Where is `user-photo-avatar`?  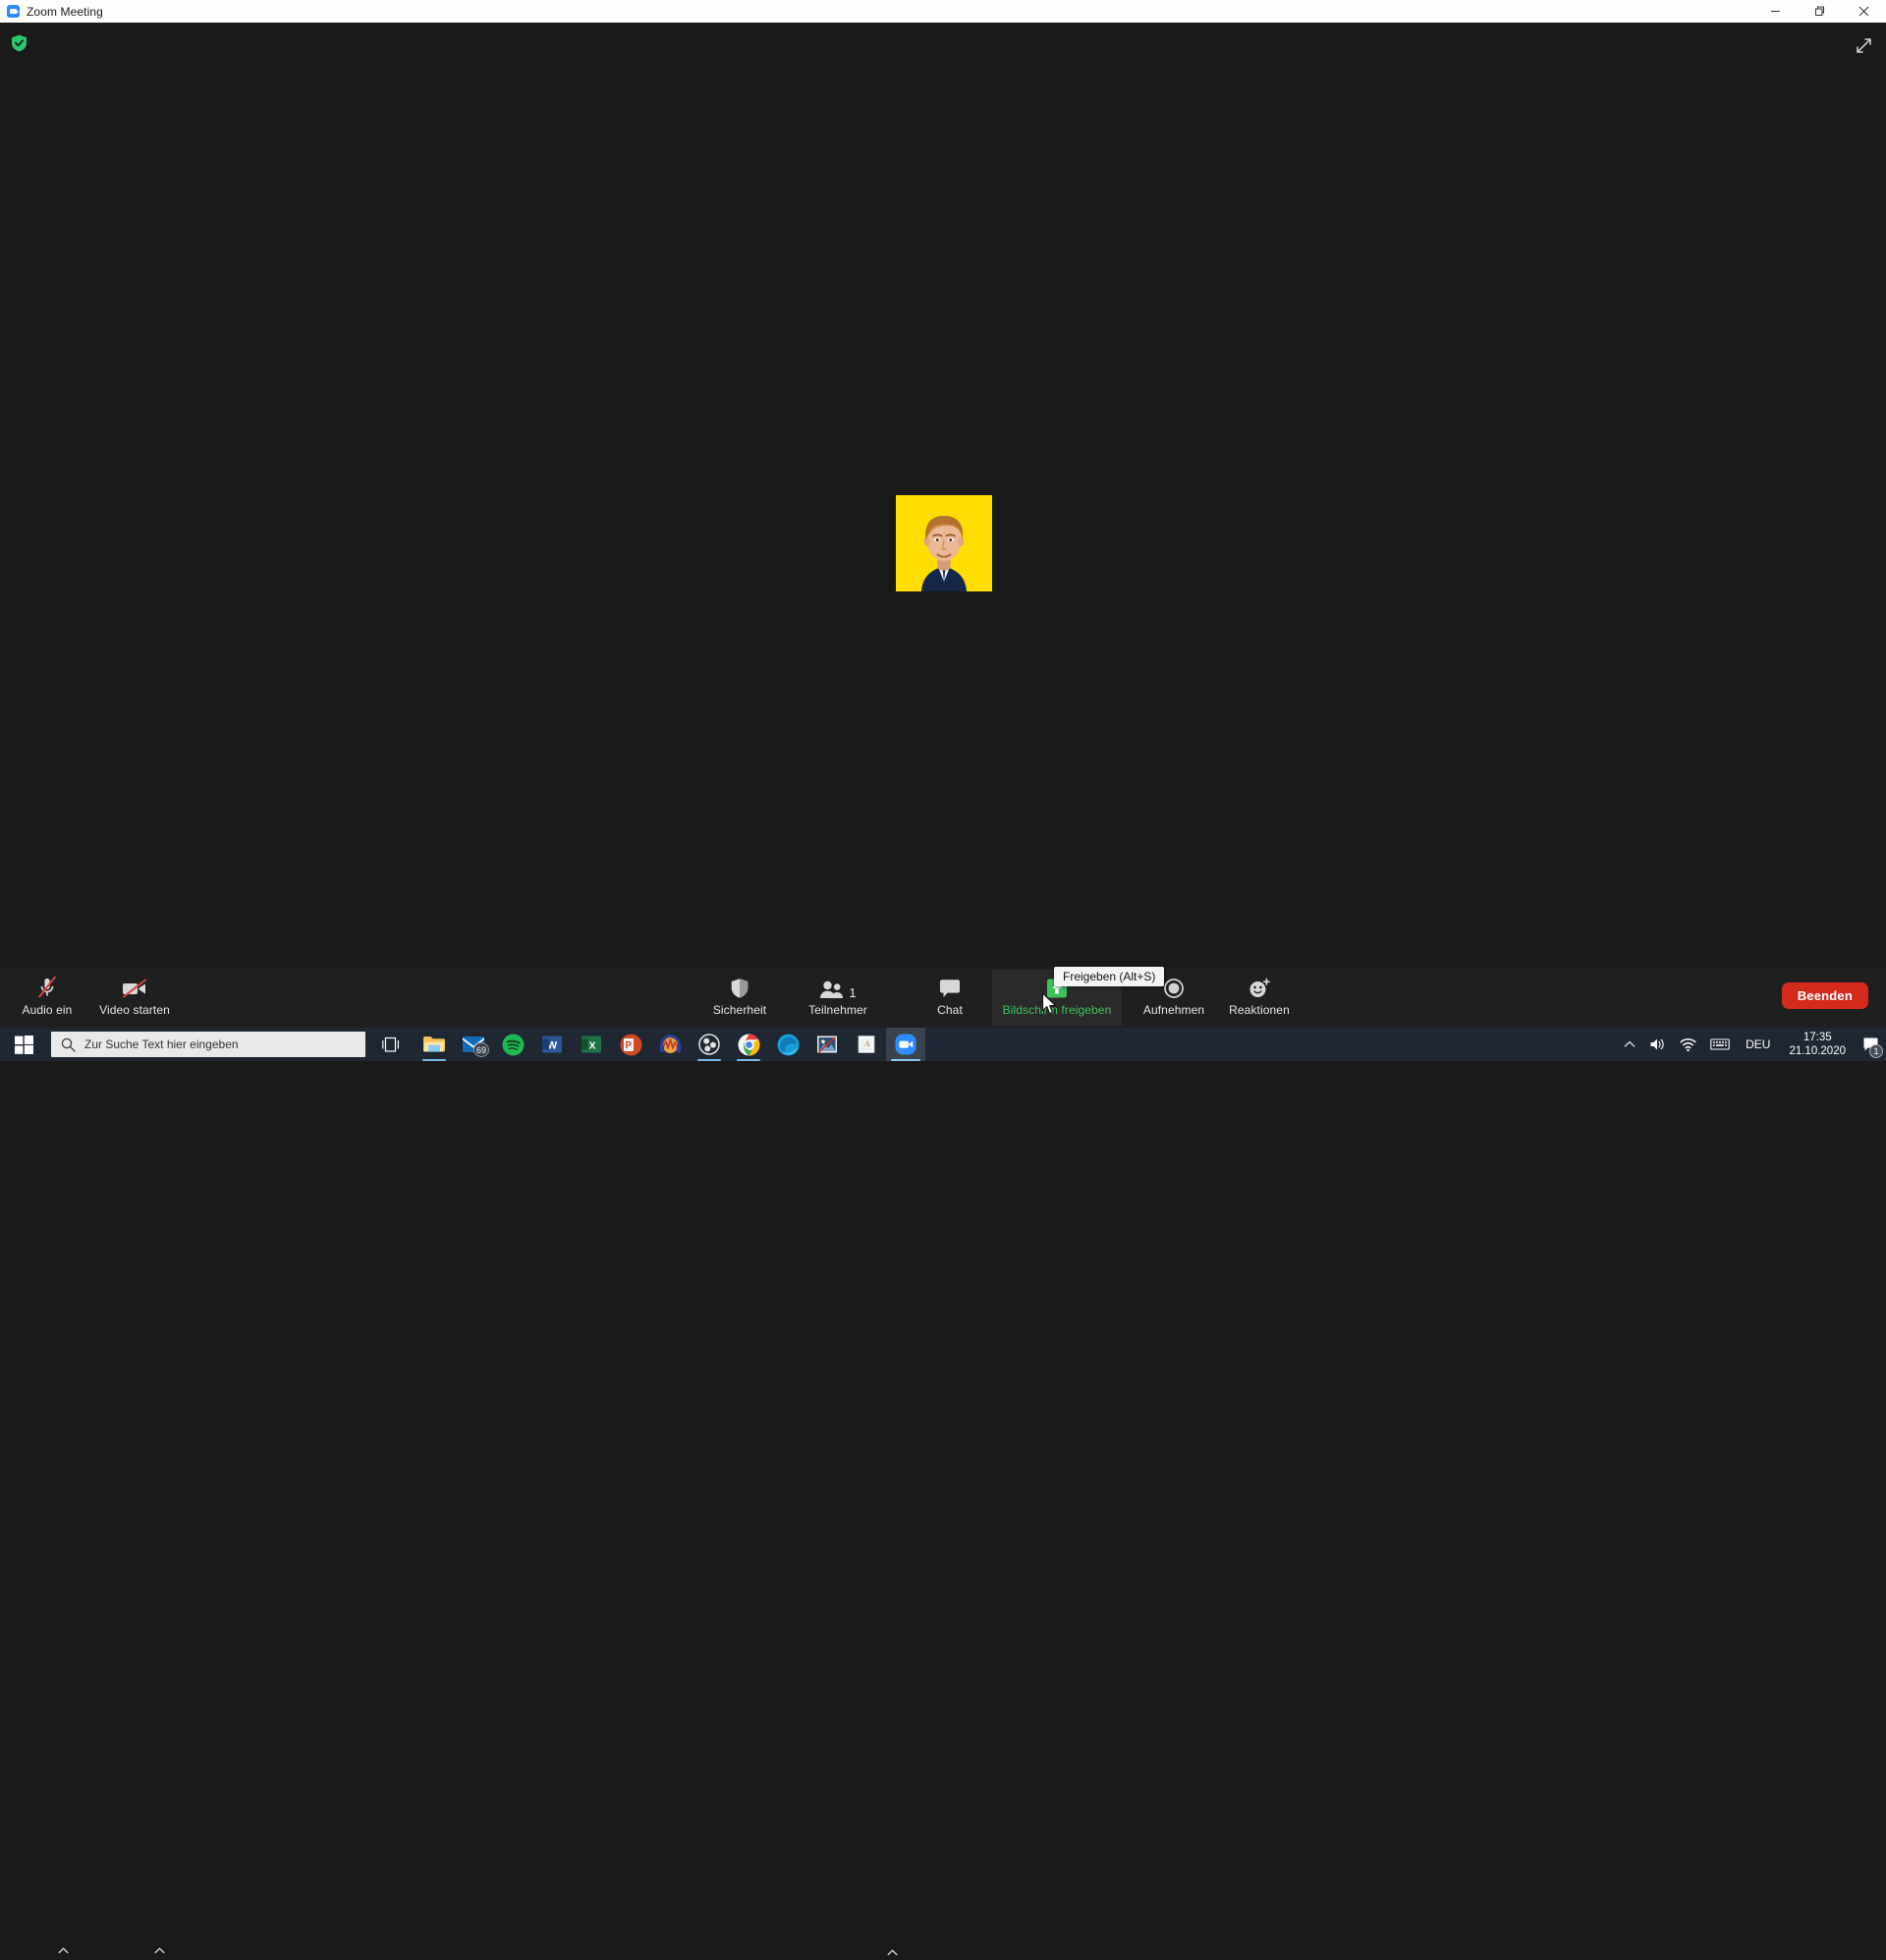
user-photo-avatar is located at coordinates (944, 543).